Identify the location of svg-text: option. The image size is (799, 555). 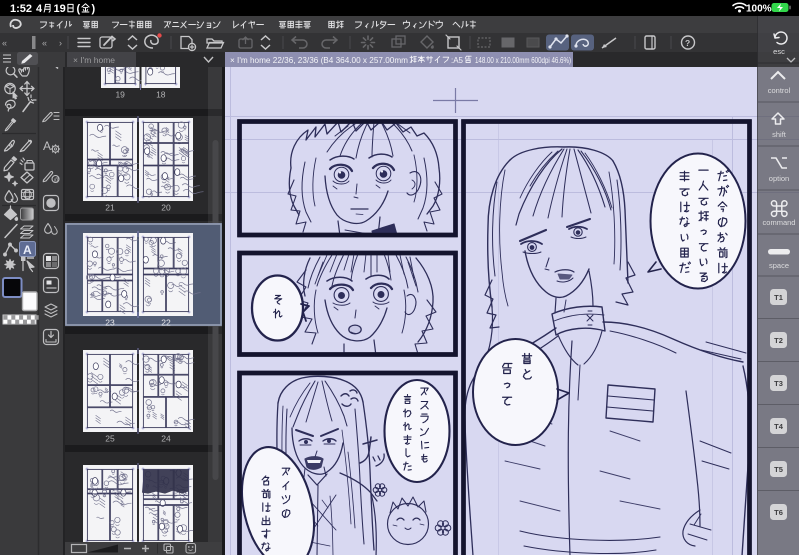
(779, 178).